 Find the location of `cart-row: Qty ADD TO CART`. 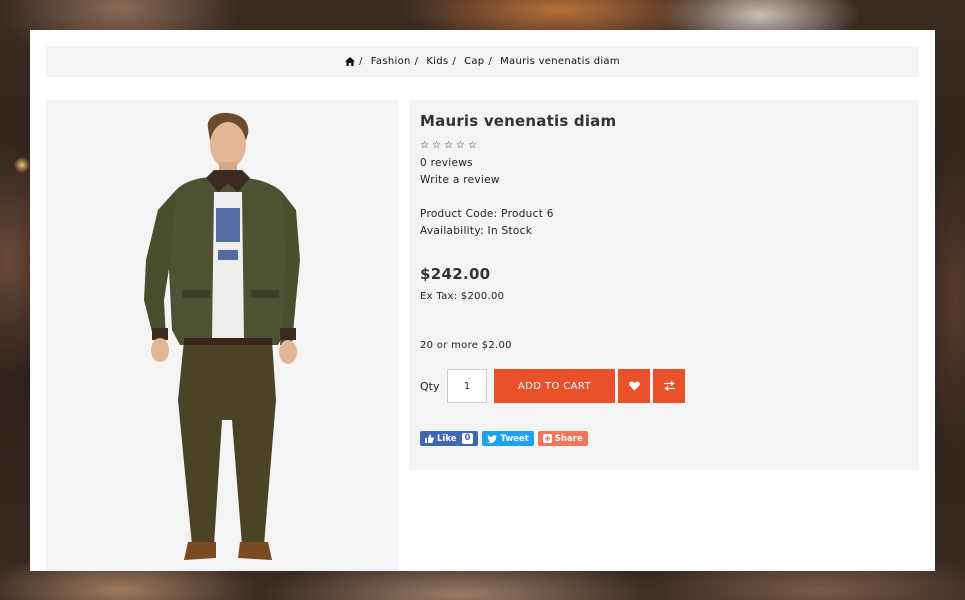

cart-row: Qty ADD TO CART is located at coordinates (664, 386).